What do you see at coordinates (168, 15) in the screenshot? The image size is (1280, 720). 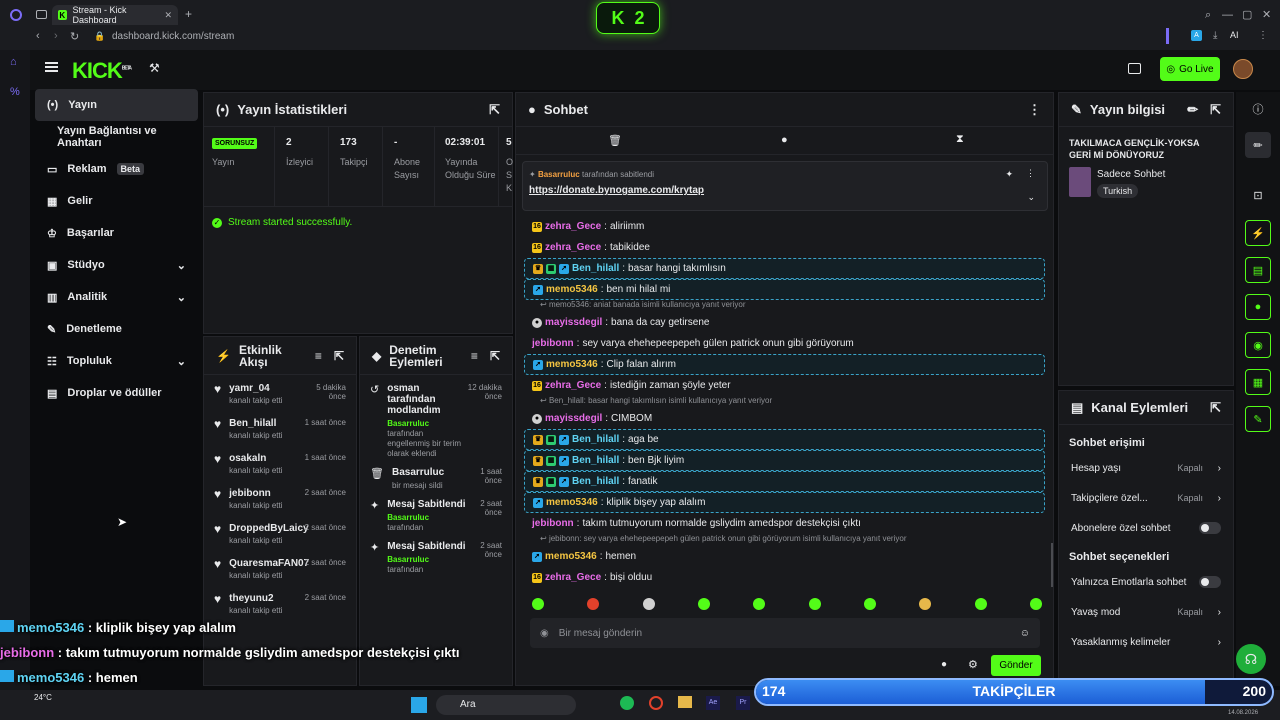 I see `close-tab-icon: ✕` at bounding box center [168, 15].